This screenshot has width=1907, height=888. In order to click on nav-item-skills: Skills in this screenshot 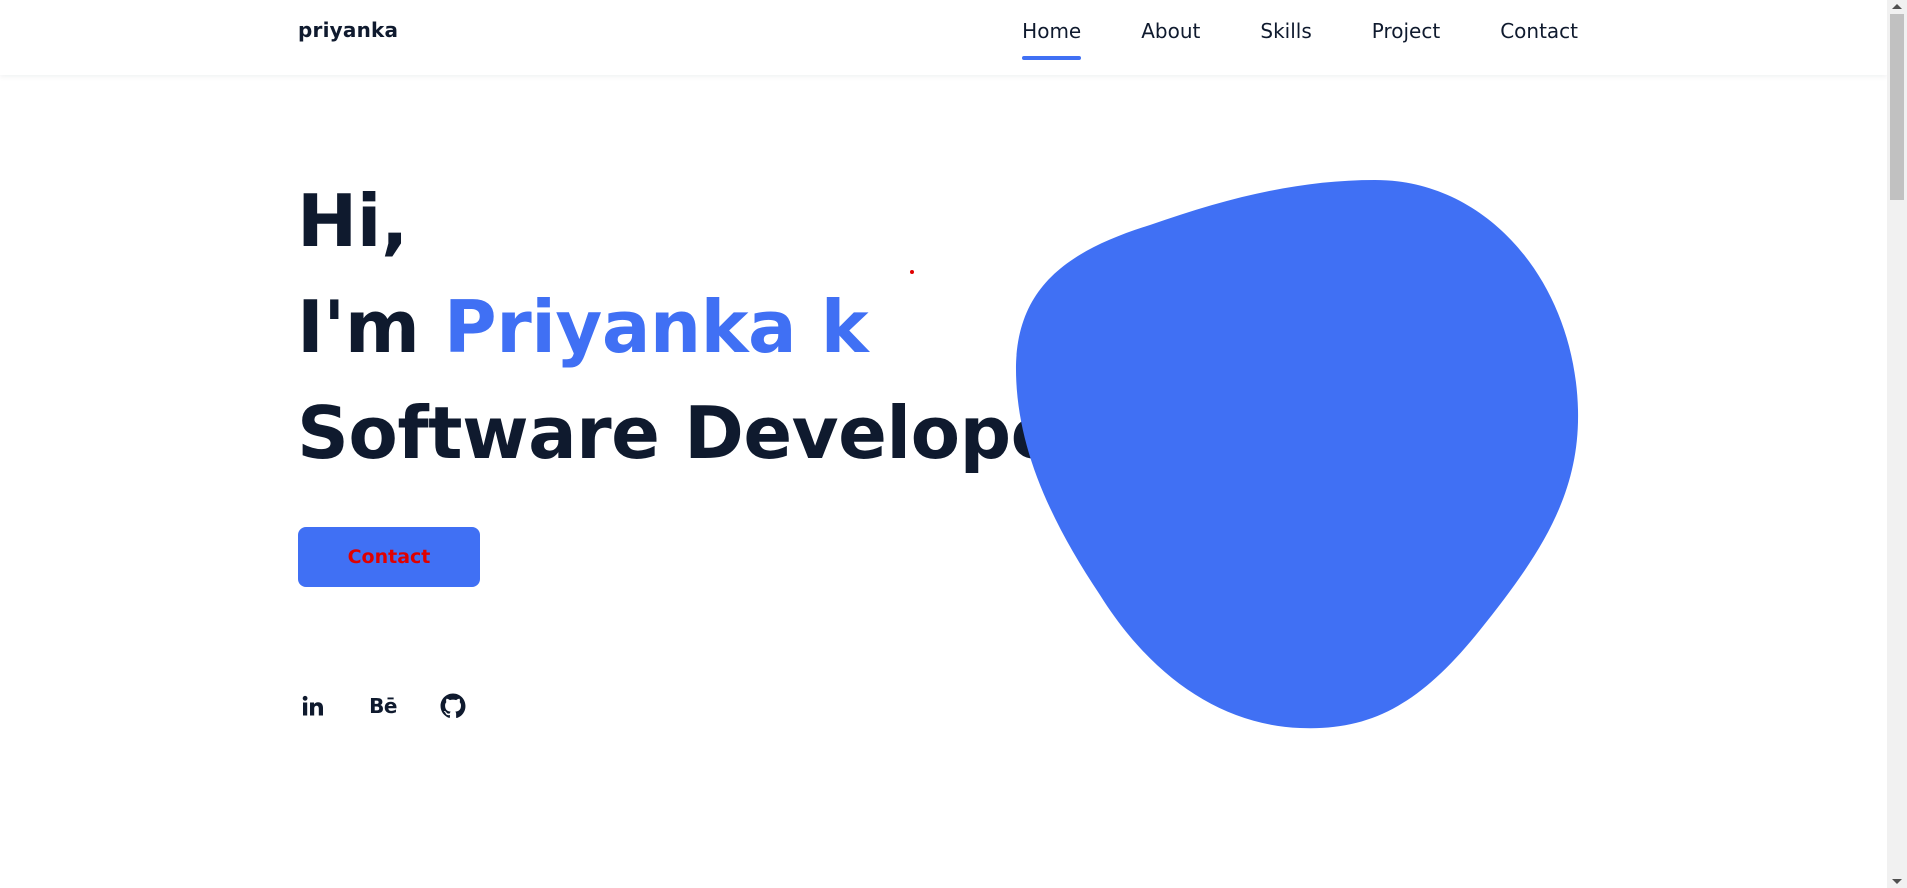, I will do `click(1285, 31)`.